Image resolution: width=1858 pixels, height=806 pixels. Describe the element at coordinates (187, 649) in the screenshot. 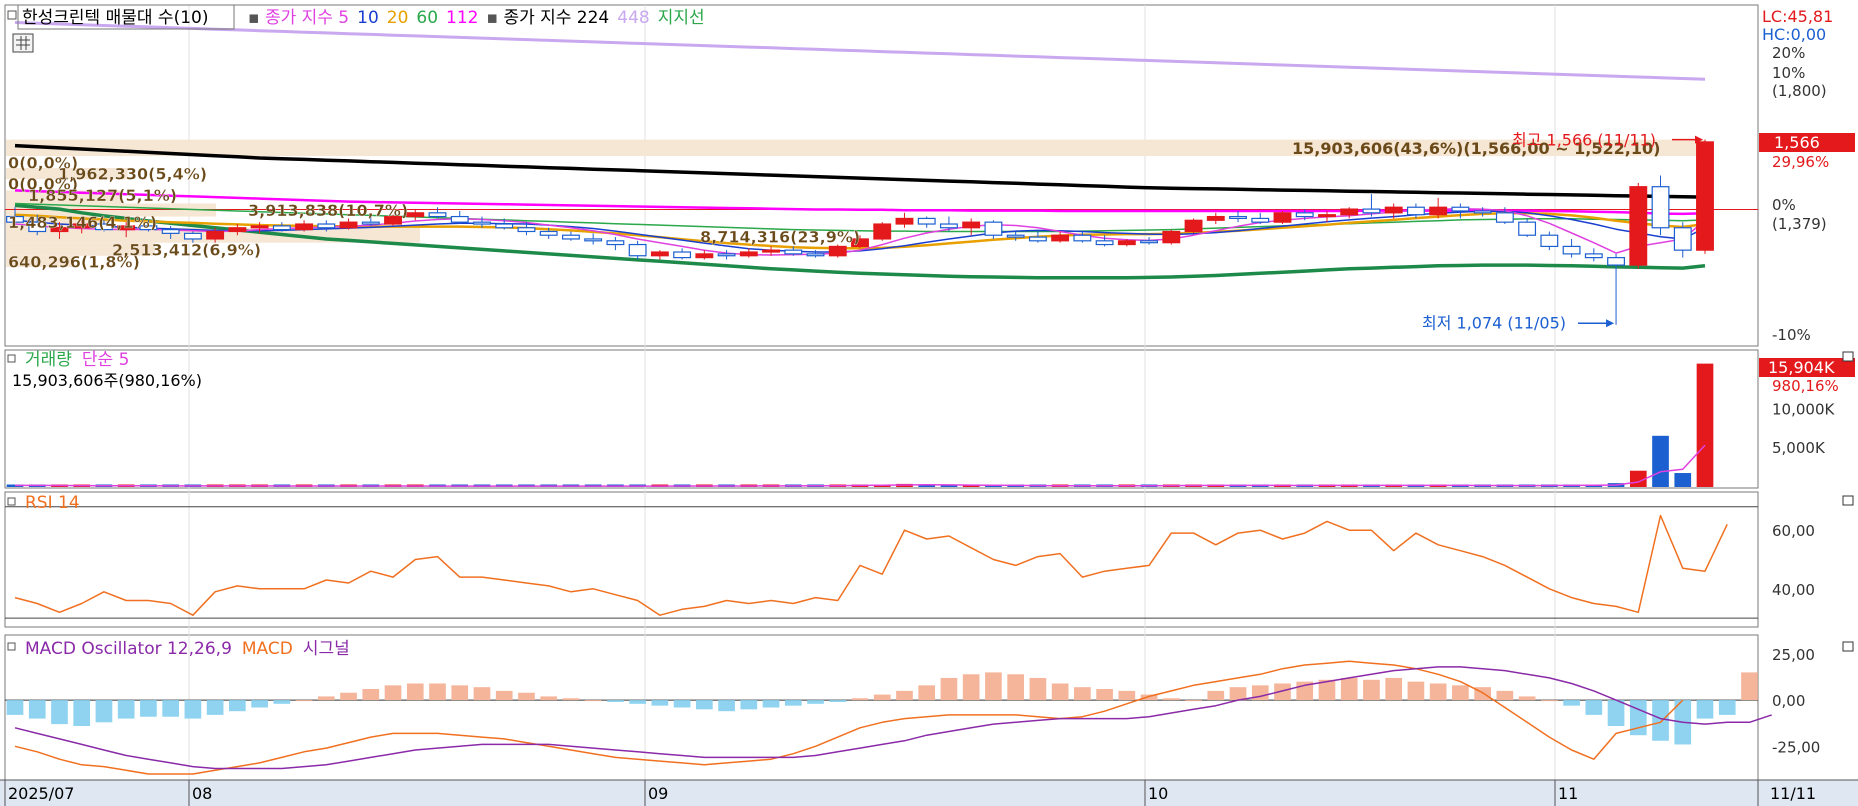

I see `macd-panel-title: MACD Oscillator 12,26,9 MACD 시그널` at that location.